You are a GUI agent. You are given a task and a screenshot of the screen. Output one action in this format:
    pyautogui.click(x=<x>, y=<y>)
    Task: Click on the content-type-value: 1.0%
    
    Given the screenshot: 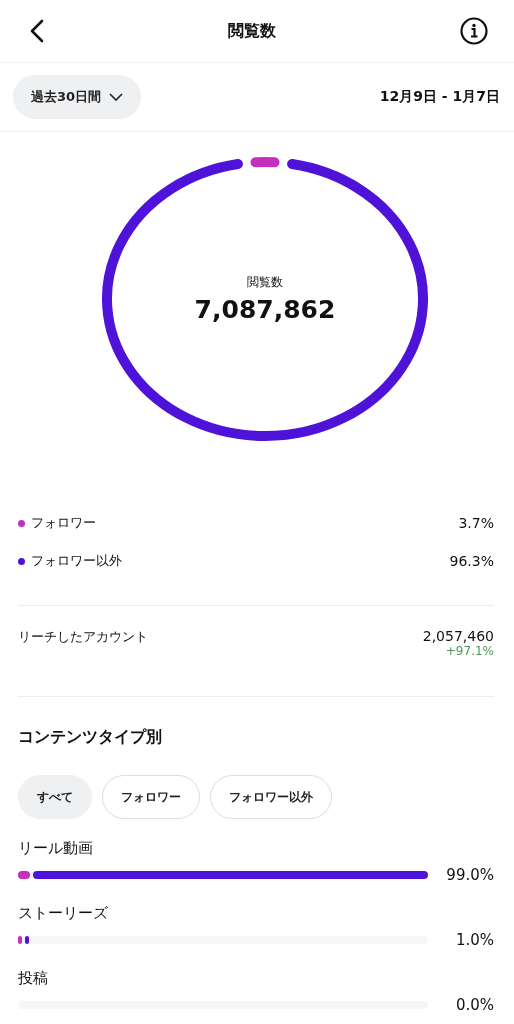 What is the action you would take?
    pyautogui.click(x=474, y=940)
    